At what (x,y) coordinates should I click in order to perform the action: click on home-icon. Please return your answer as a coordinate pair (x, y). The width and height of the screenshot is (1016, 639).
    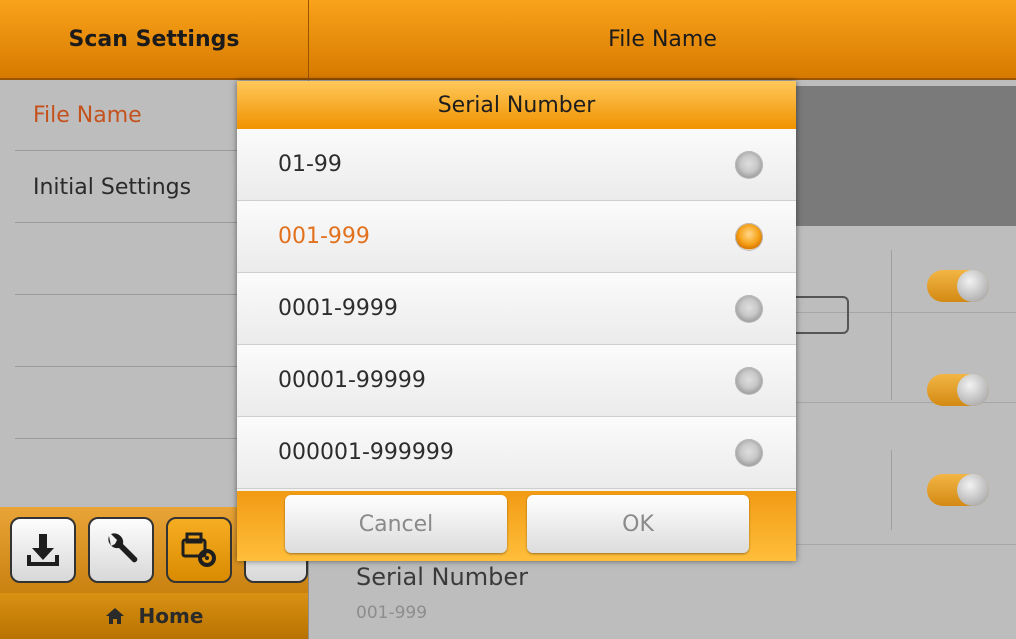
    Looking at the image, I should click on (114, 616).